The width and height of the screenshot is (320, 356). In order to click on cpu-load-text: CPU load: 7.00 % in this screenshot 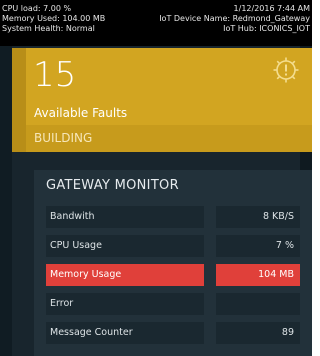, I will do `click(37, 8)`.